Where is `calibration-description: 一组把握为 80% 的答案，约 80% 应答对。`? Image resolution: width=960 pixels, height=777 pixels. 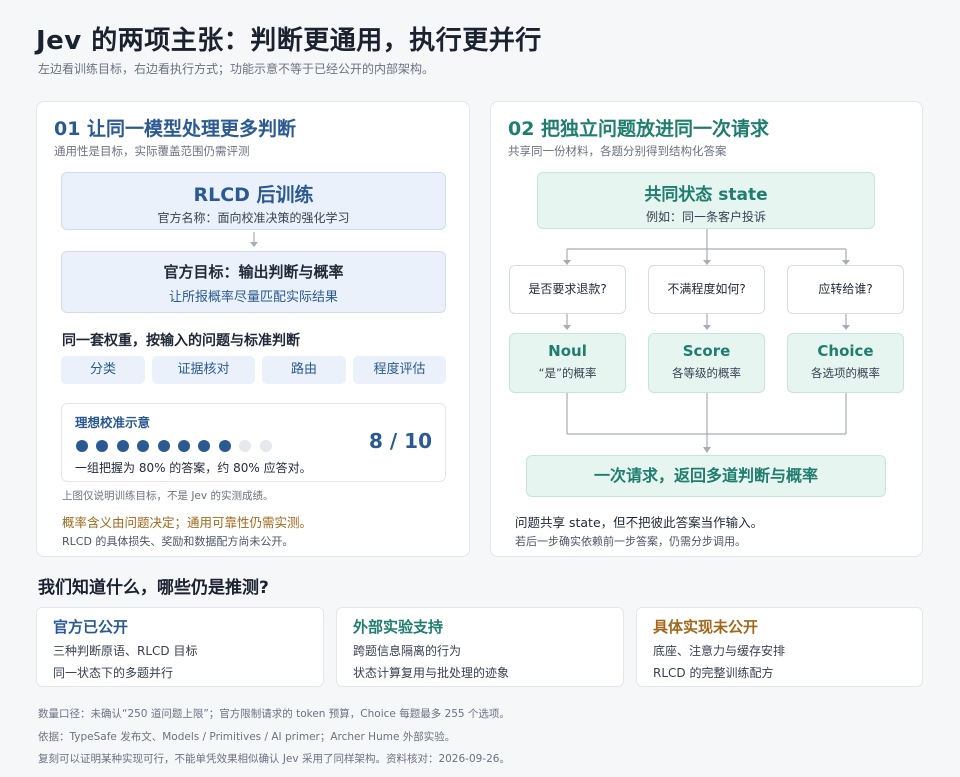
calibration-description: 一组把握为 80% 的答案，约 80% 应答对。 is located at coordinates (193, 468).